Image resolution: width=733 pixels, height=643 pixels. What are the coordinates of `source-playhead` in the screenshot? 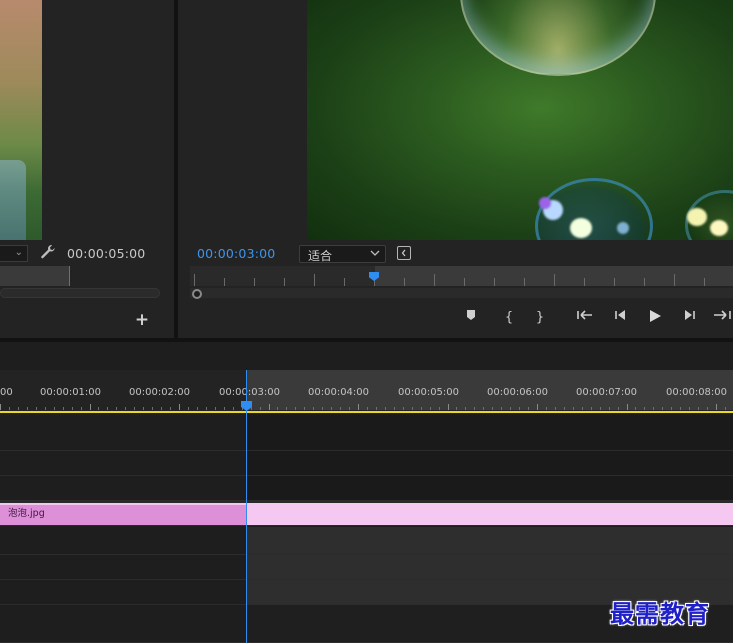 It's located at (69, 276).